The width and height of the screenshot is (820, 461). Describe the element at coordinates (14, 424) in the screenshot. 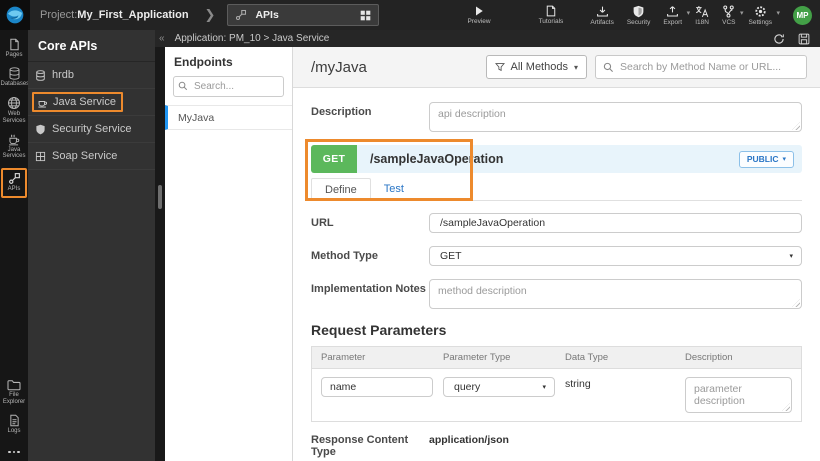

I see `rail-item-logs: Logs` at that location.